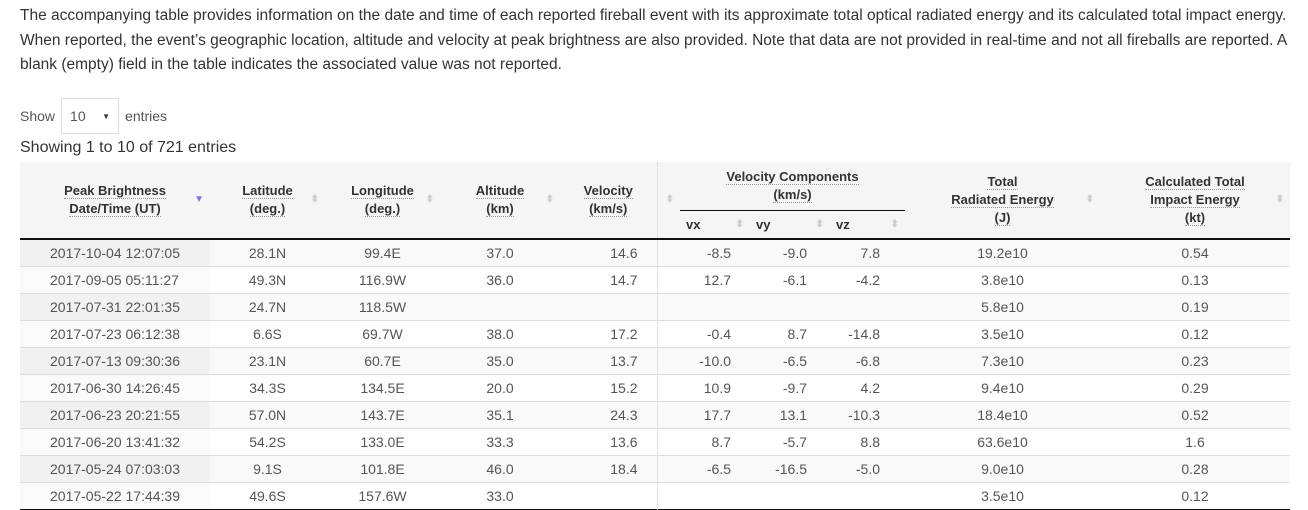  I want to click on header-label: (km/s), so click(792, 195).